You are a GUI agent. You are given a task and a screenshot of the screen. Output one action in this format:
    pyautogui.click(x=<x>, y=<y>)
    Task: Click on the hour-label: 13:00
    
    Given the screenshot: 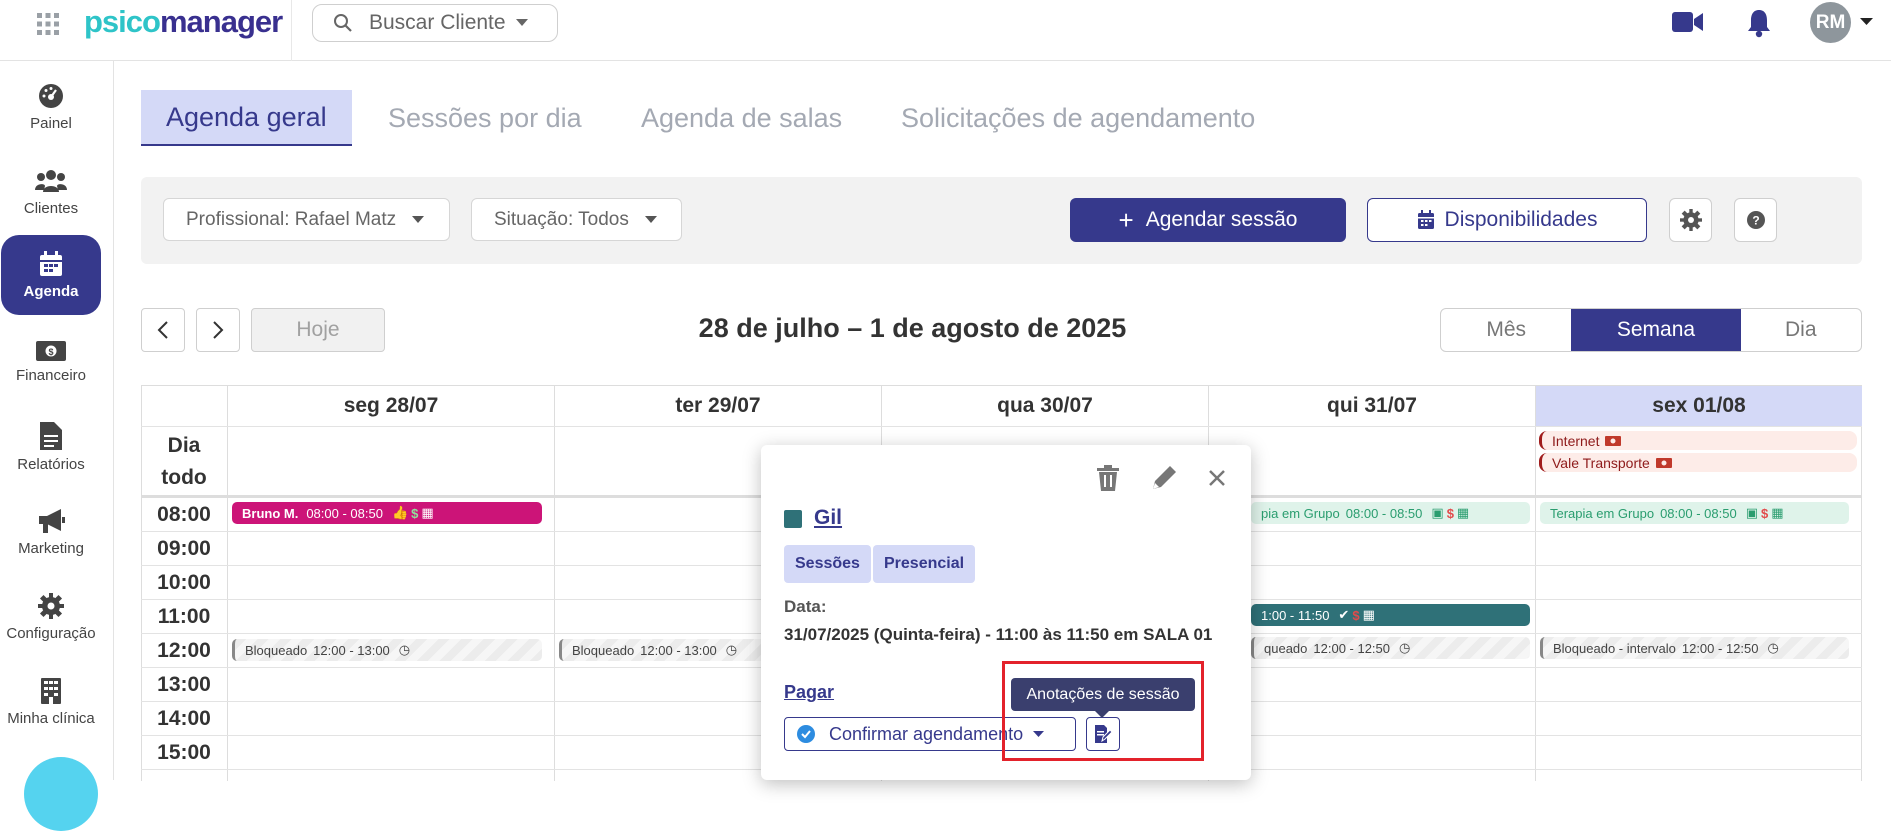 What is the action you would take?
    pyautogui.click(x=184, y=684)
    